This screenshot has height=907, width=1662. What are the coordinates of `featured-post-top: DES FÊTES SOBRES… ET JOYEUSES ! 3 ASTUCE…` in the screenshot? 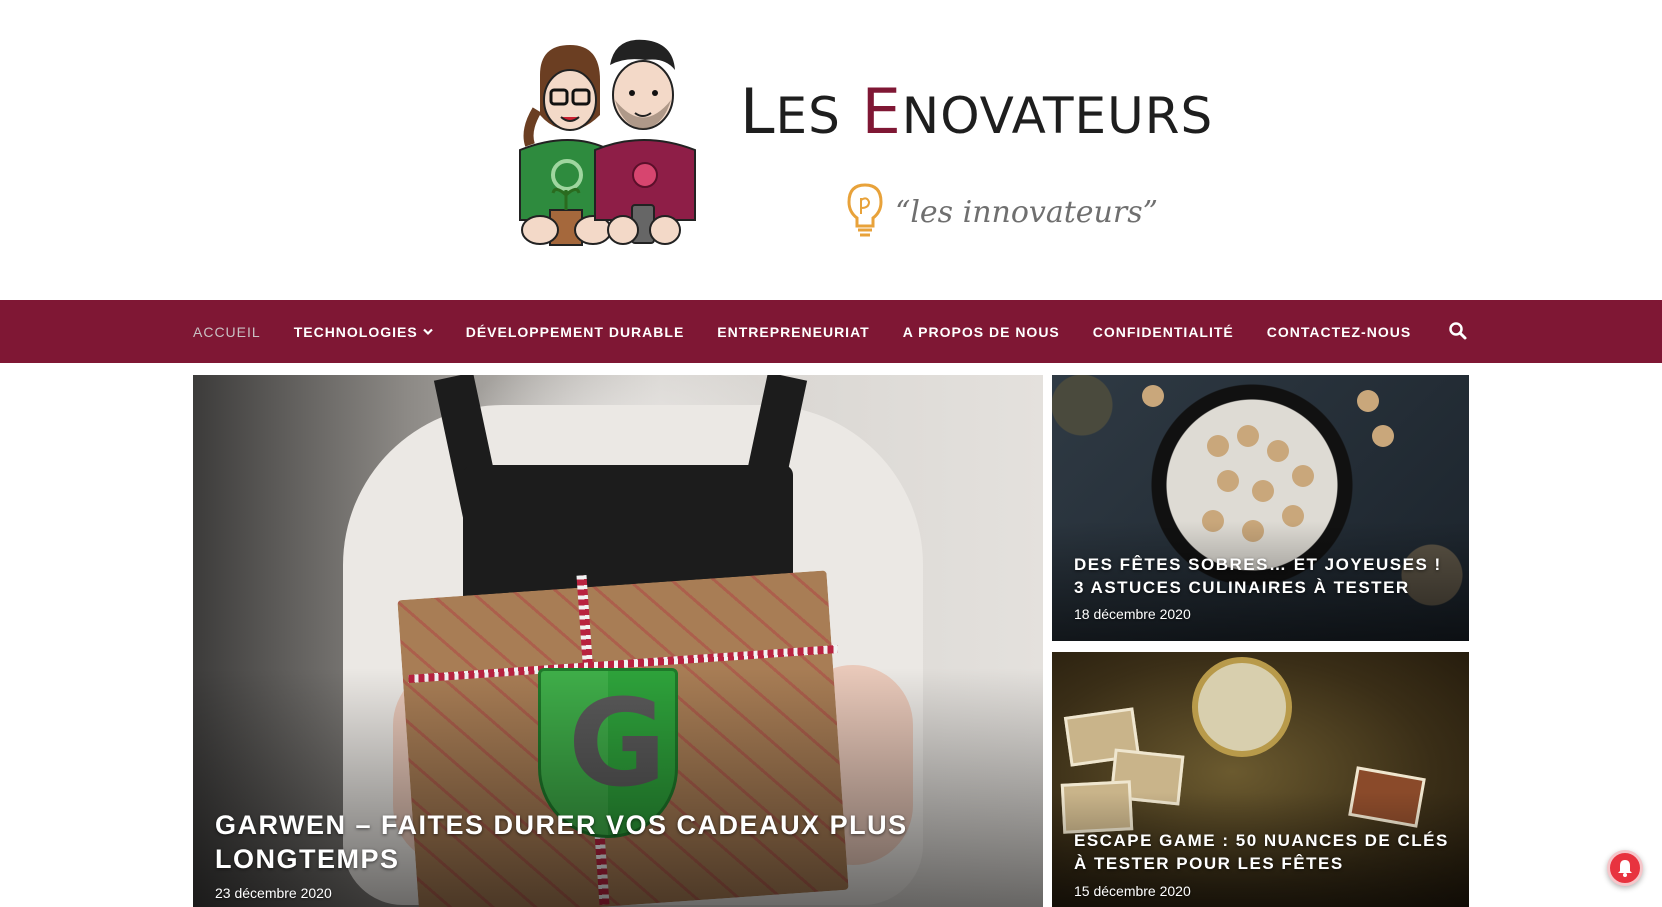 It's located at (1260, 508).